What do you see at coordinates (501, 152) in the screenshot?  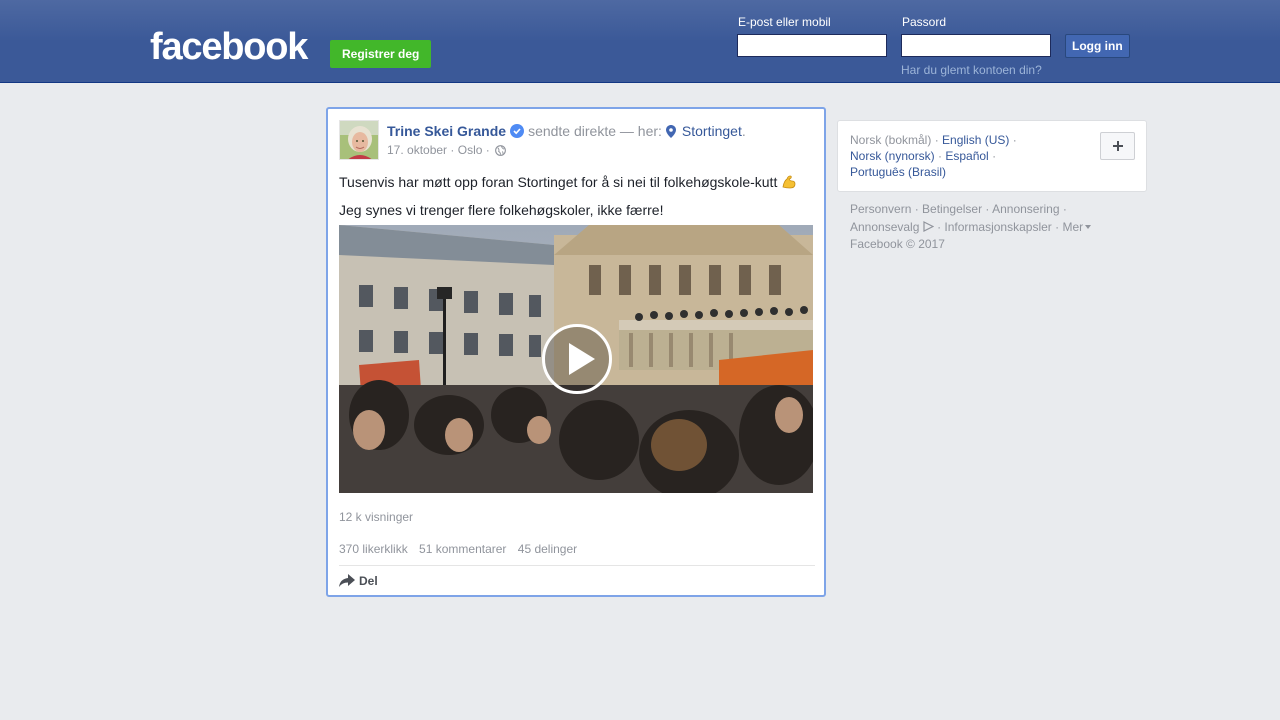 I see `globe-icon` at bounding box center [501, 152].